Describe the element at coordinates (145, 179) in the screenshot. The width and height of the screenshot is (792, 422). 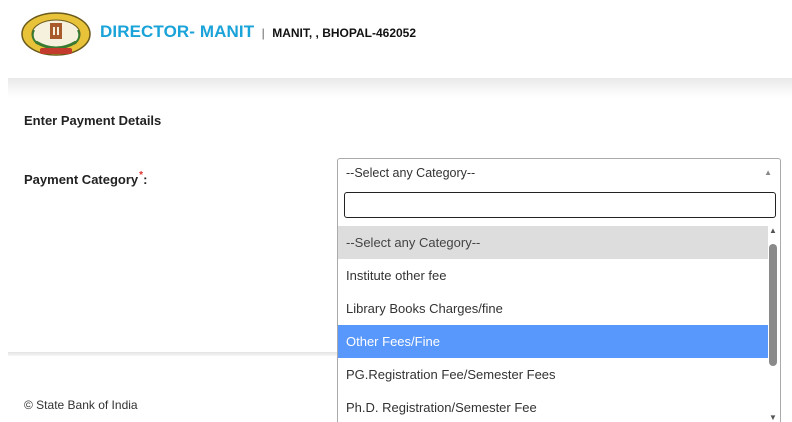
I see `label-suffix: :` at that location.